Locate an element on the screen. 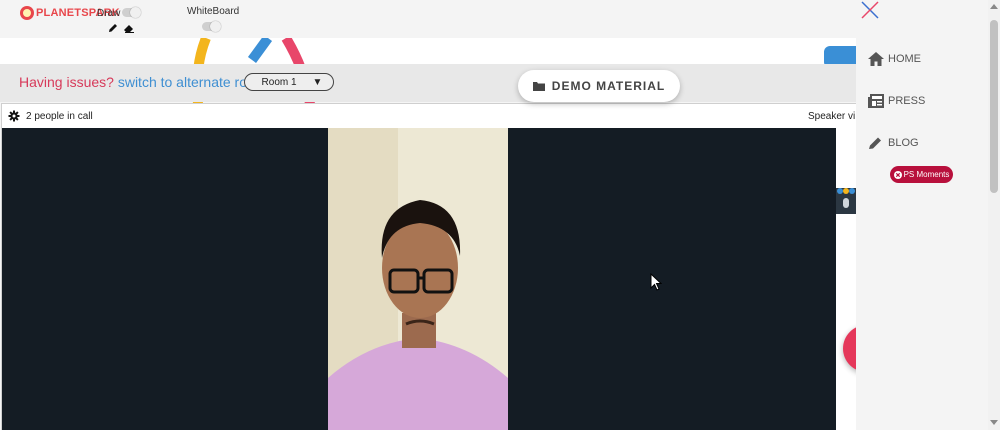  issues-text: Having issues? switch to alternate room is located at coordinates (142, 82).